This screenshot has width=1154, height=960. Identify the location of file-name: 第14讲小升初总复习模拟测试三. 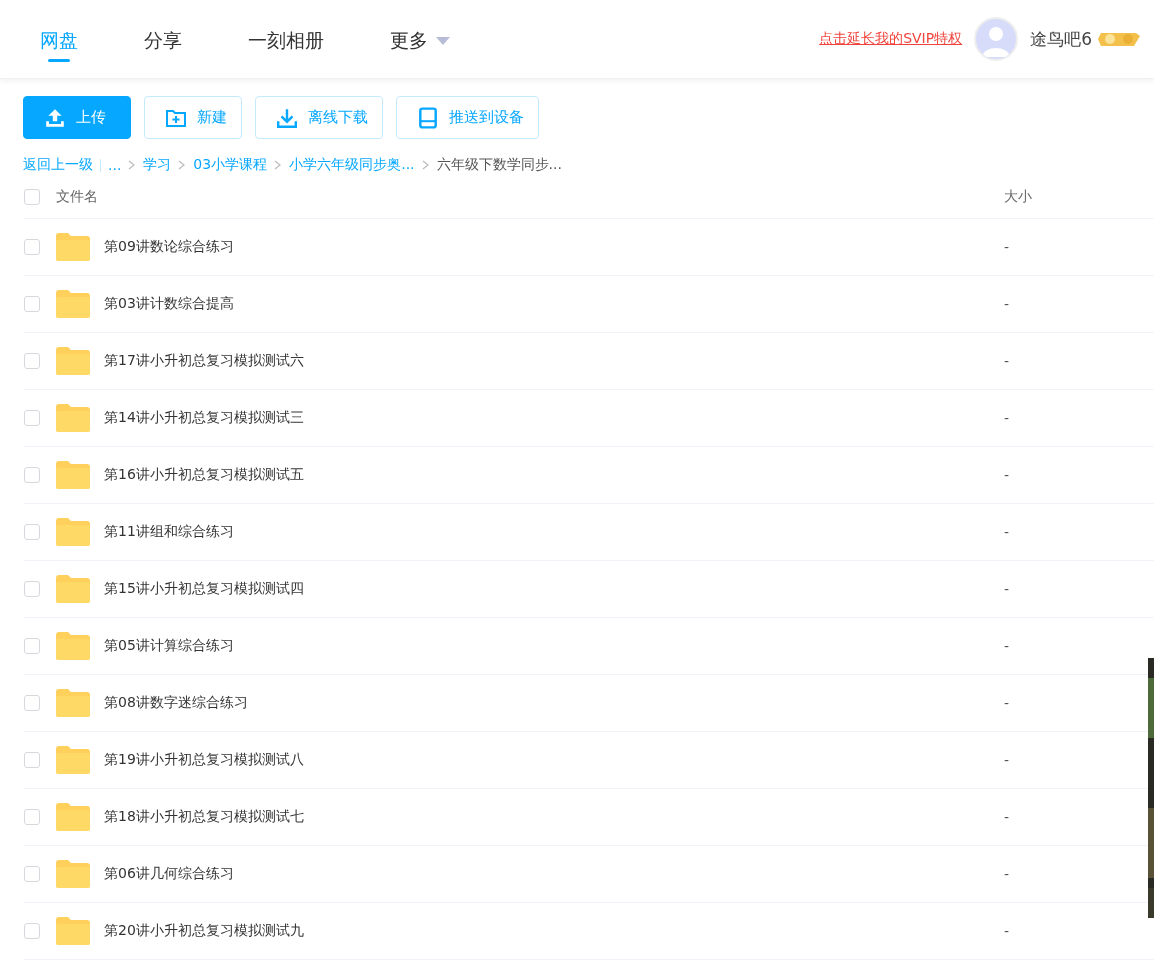
(204, 418).